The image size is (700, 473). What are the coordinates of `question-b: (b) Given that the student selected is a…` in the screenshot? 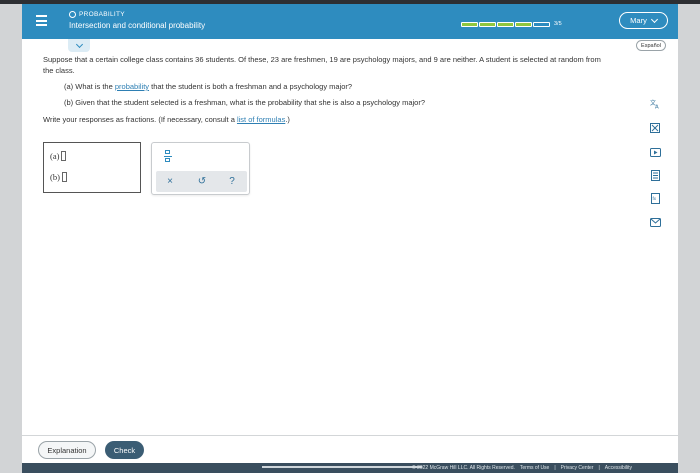 It's located at (245, 102).